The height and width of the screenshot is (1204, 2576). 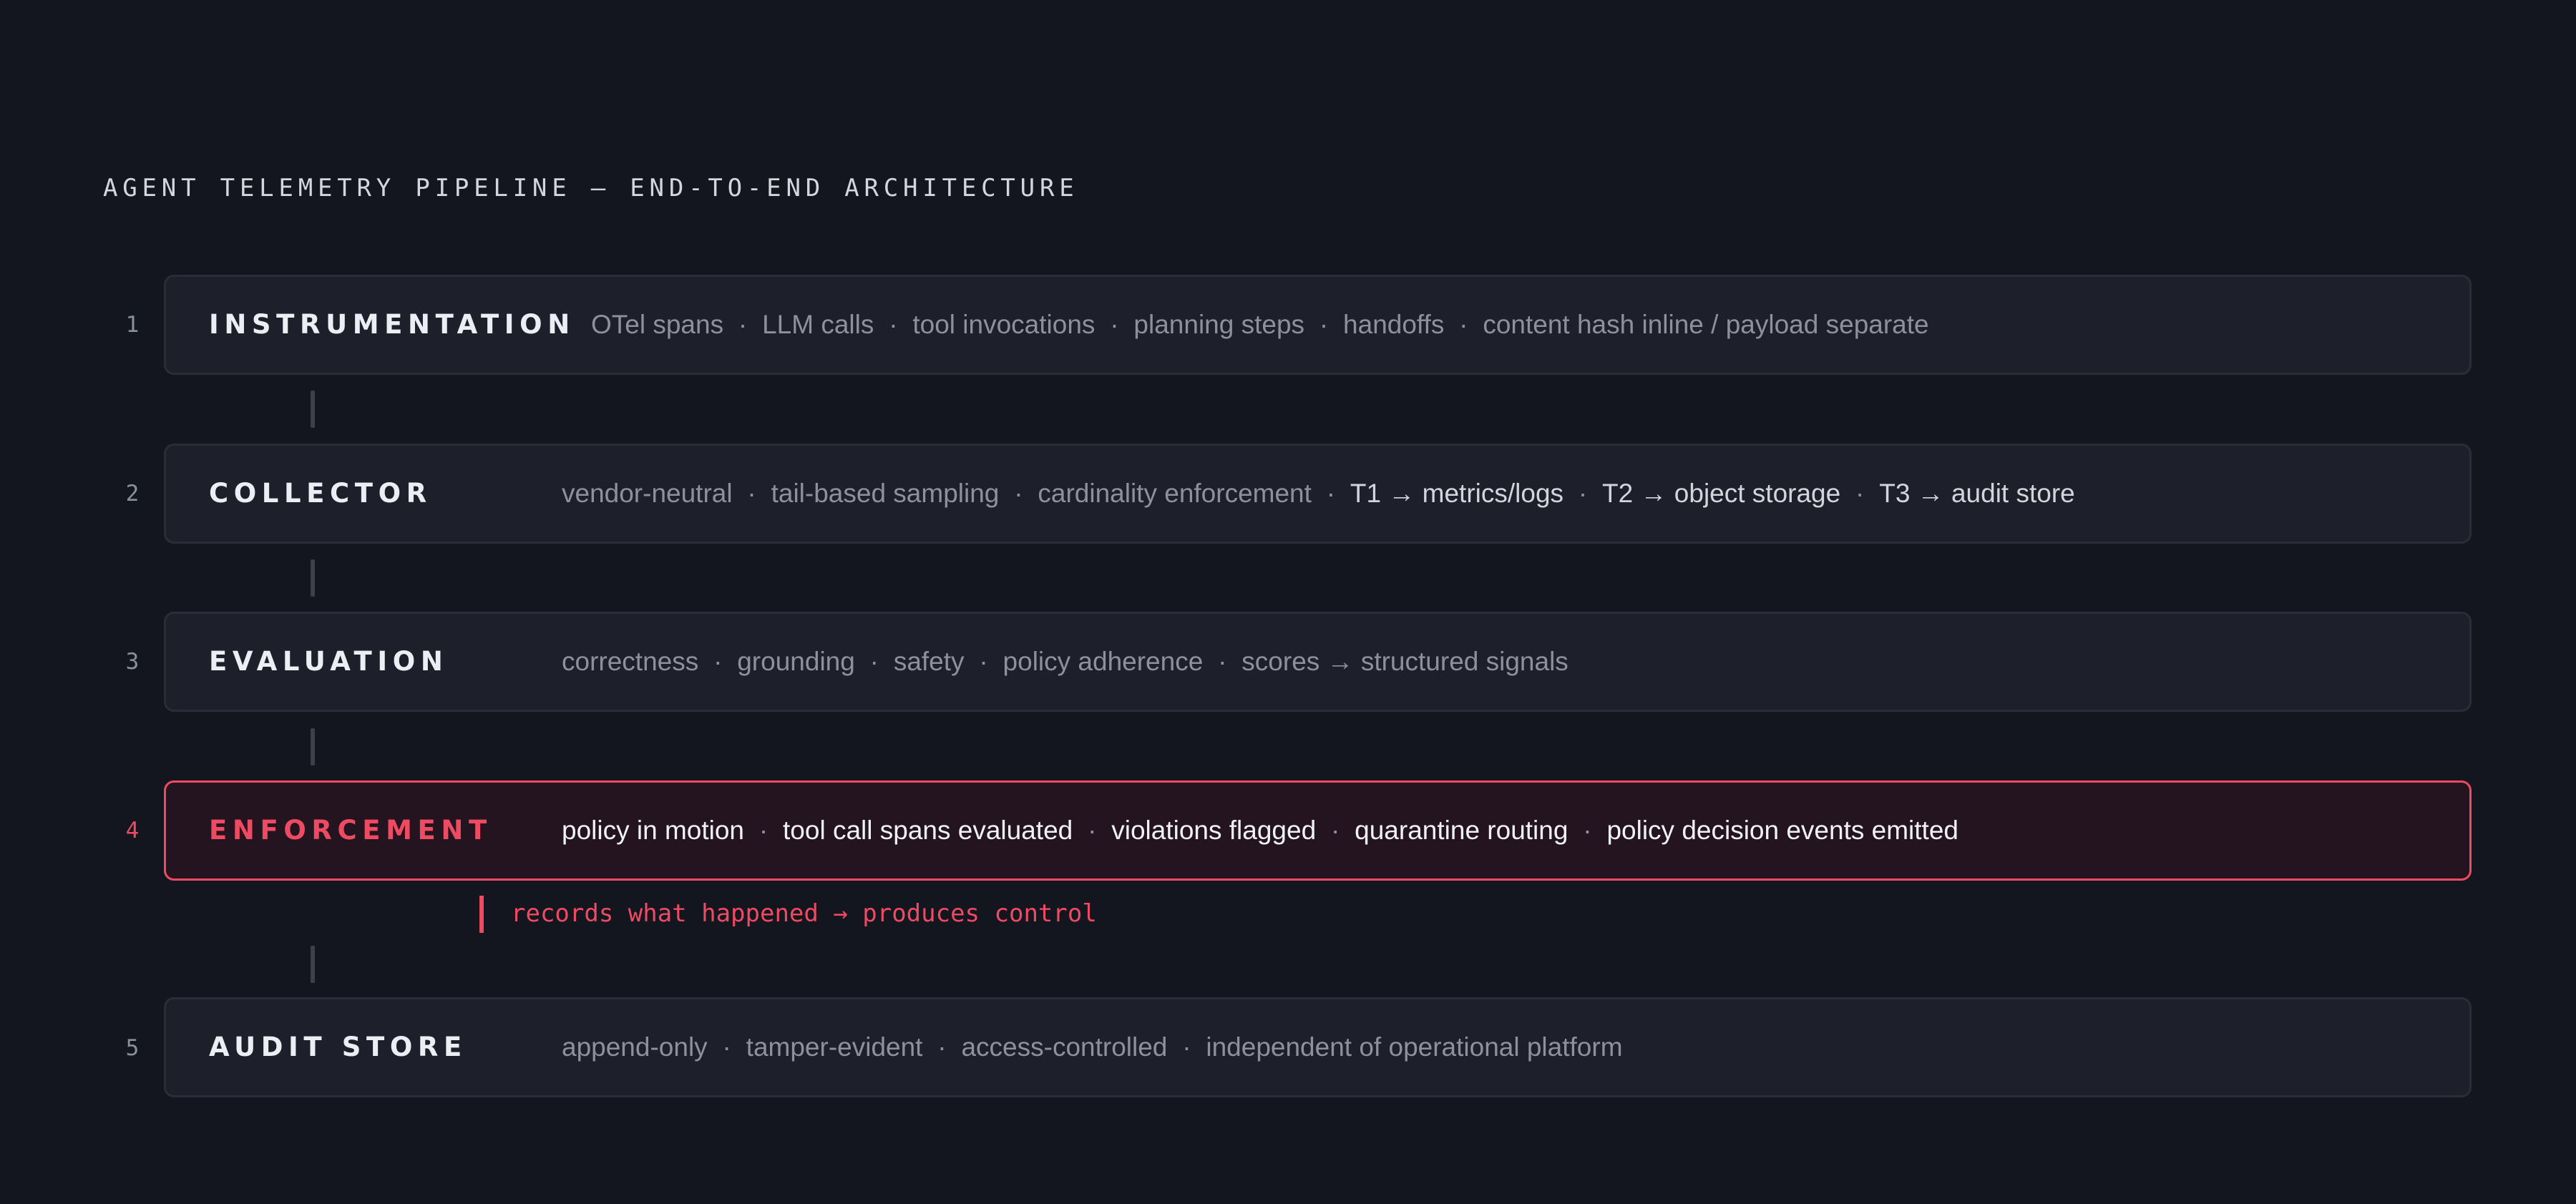 What do you see at coordinates (647, 493) in the screenshot?
I see `stage-item: vendor-neutral` at bounding box center [647, 493].